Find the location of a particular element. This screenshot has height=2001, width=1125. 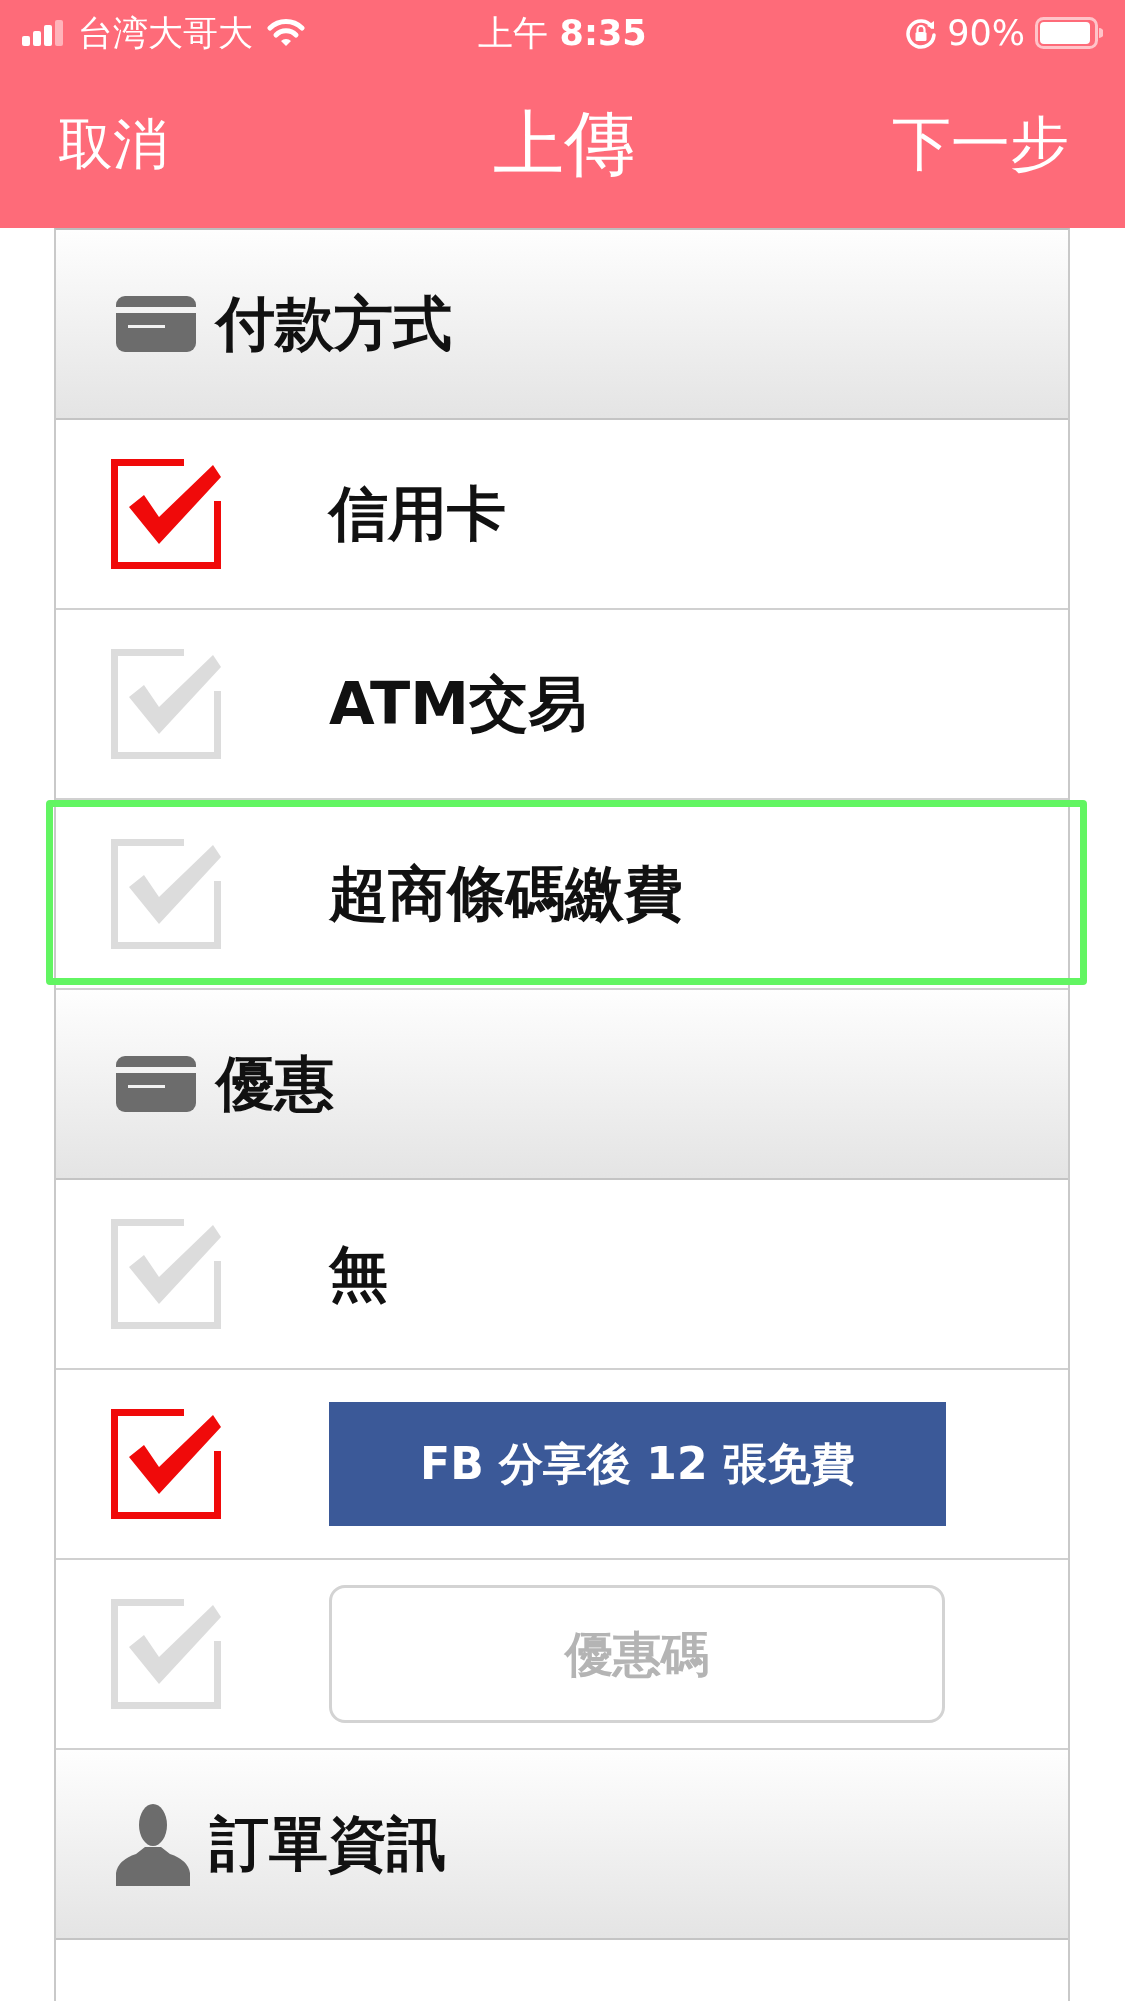

option-row: 優惠碼 is located at coordinates (562, 1655).